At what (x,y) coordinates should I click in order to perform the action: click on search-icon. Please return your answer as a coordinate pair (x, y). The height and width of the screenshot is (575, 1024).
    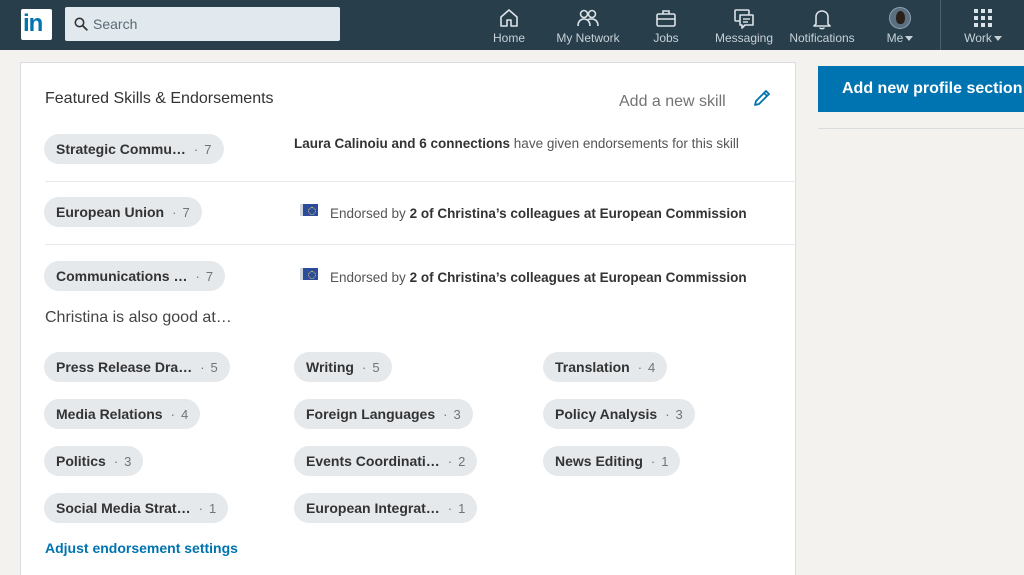
    Looking at the image, I should click on (81, 24).